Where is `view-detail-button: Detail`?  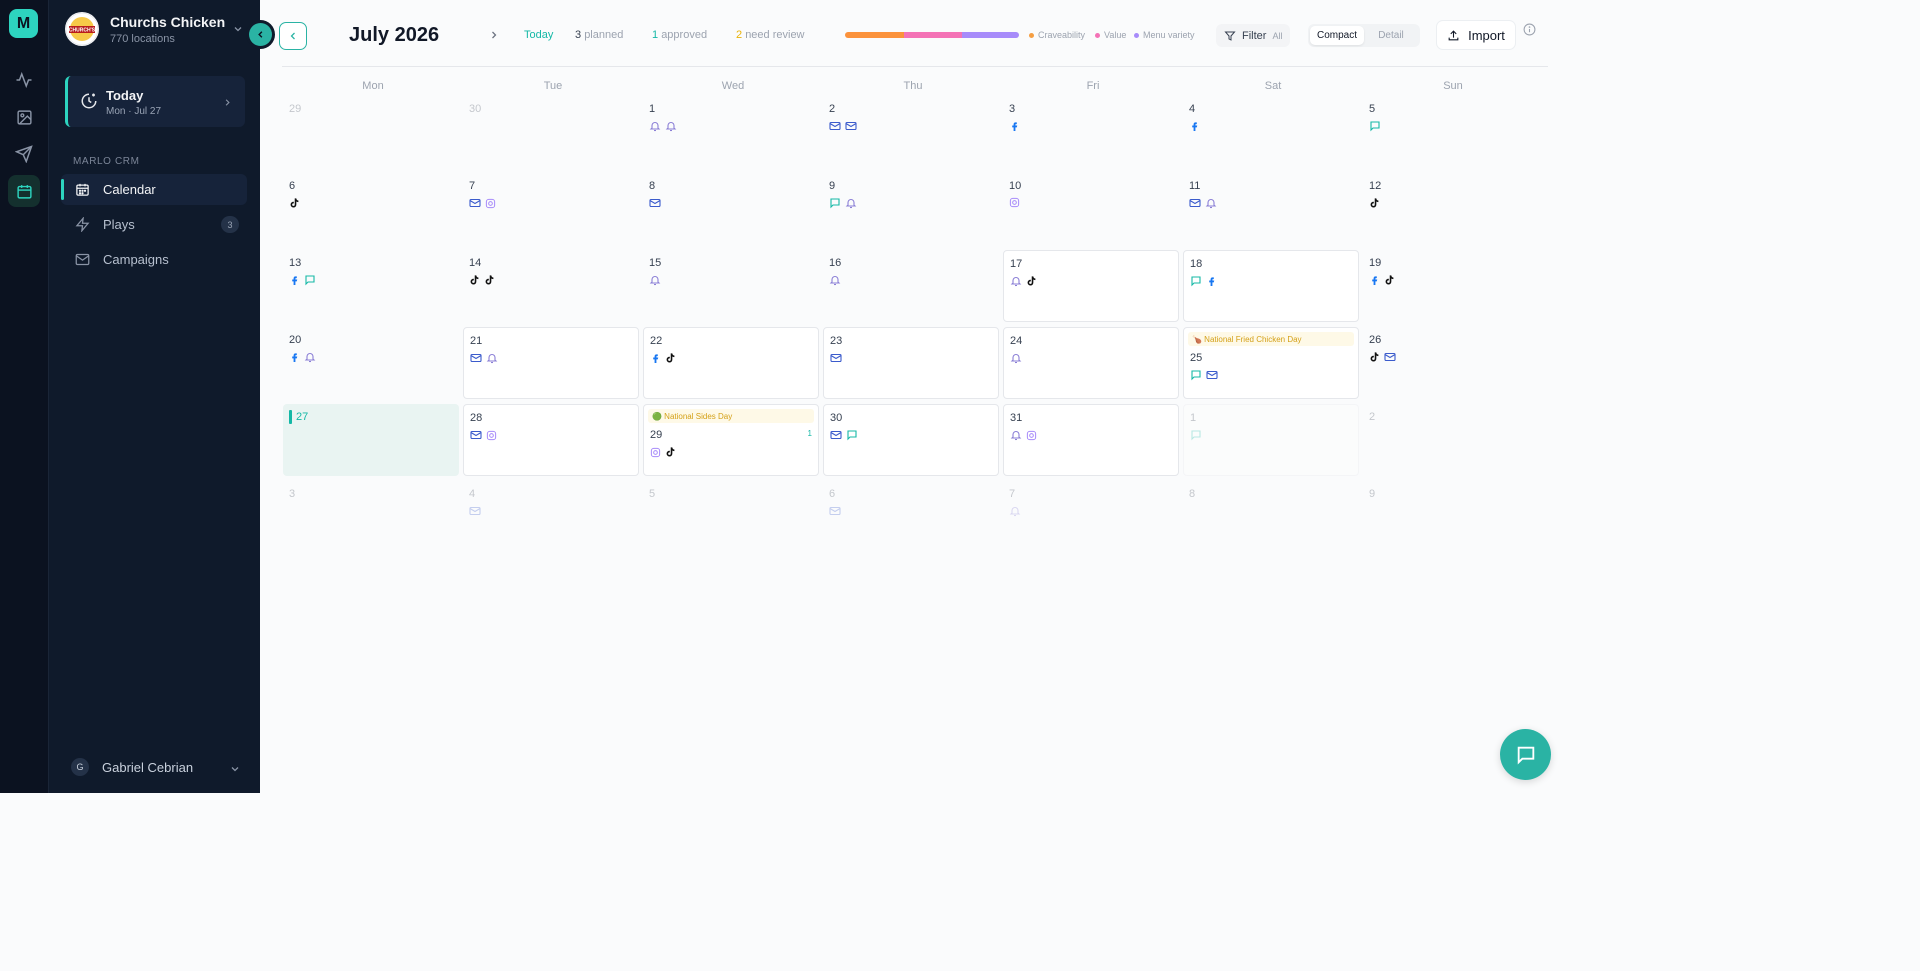 view-detail-button: Detail is located at coordinates (1391, 35).